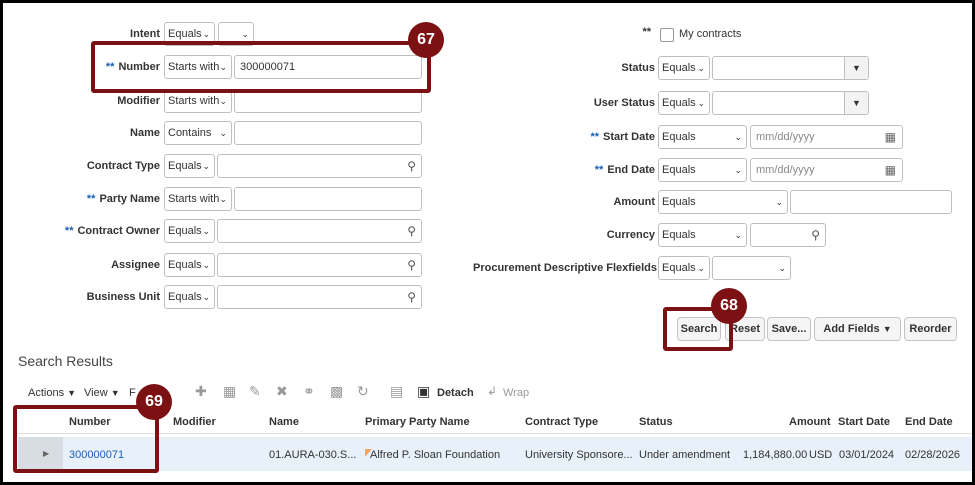  Describe the element at coordinates (810, 422) in the screenshot. I see `column-header-amount: Amount` at that location.